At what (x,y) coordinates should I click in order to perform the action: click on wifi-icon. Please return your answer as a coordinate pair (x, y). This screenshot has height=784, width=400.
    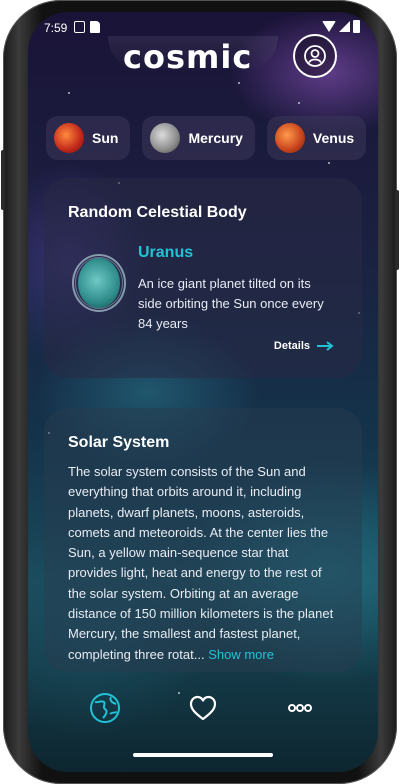
    Looking at the image, I should click on (329, 26).